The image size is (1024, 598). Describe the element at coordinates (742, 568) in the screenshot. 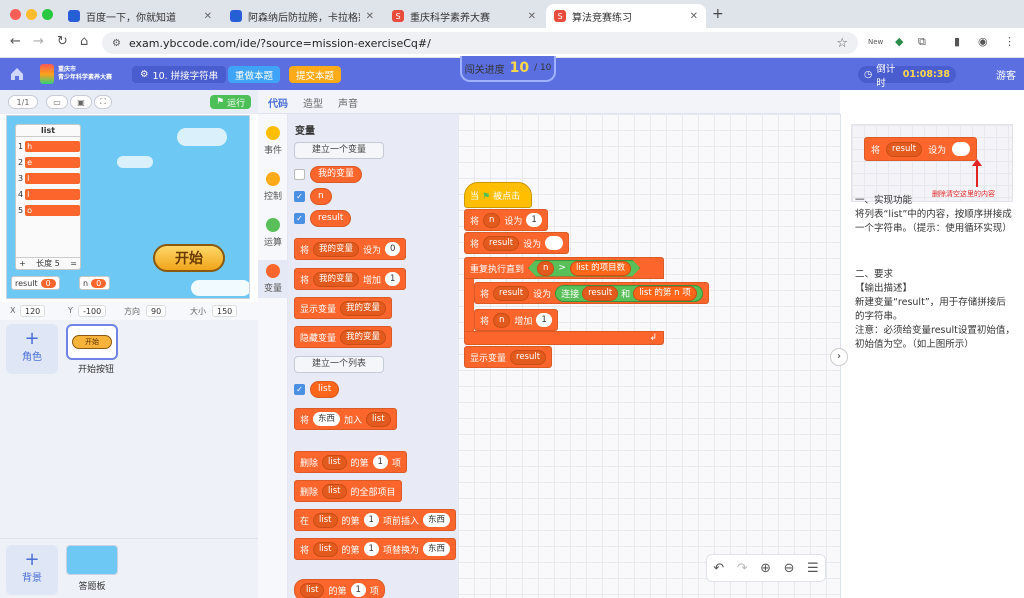

I see `redo-icon: ↷` at that location.